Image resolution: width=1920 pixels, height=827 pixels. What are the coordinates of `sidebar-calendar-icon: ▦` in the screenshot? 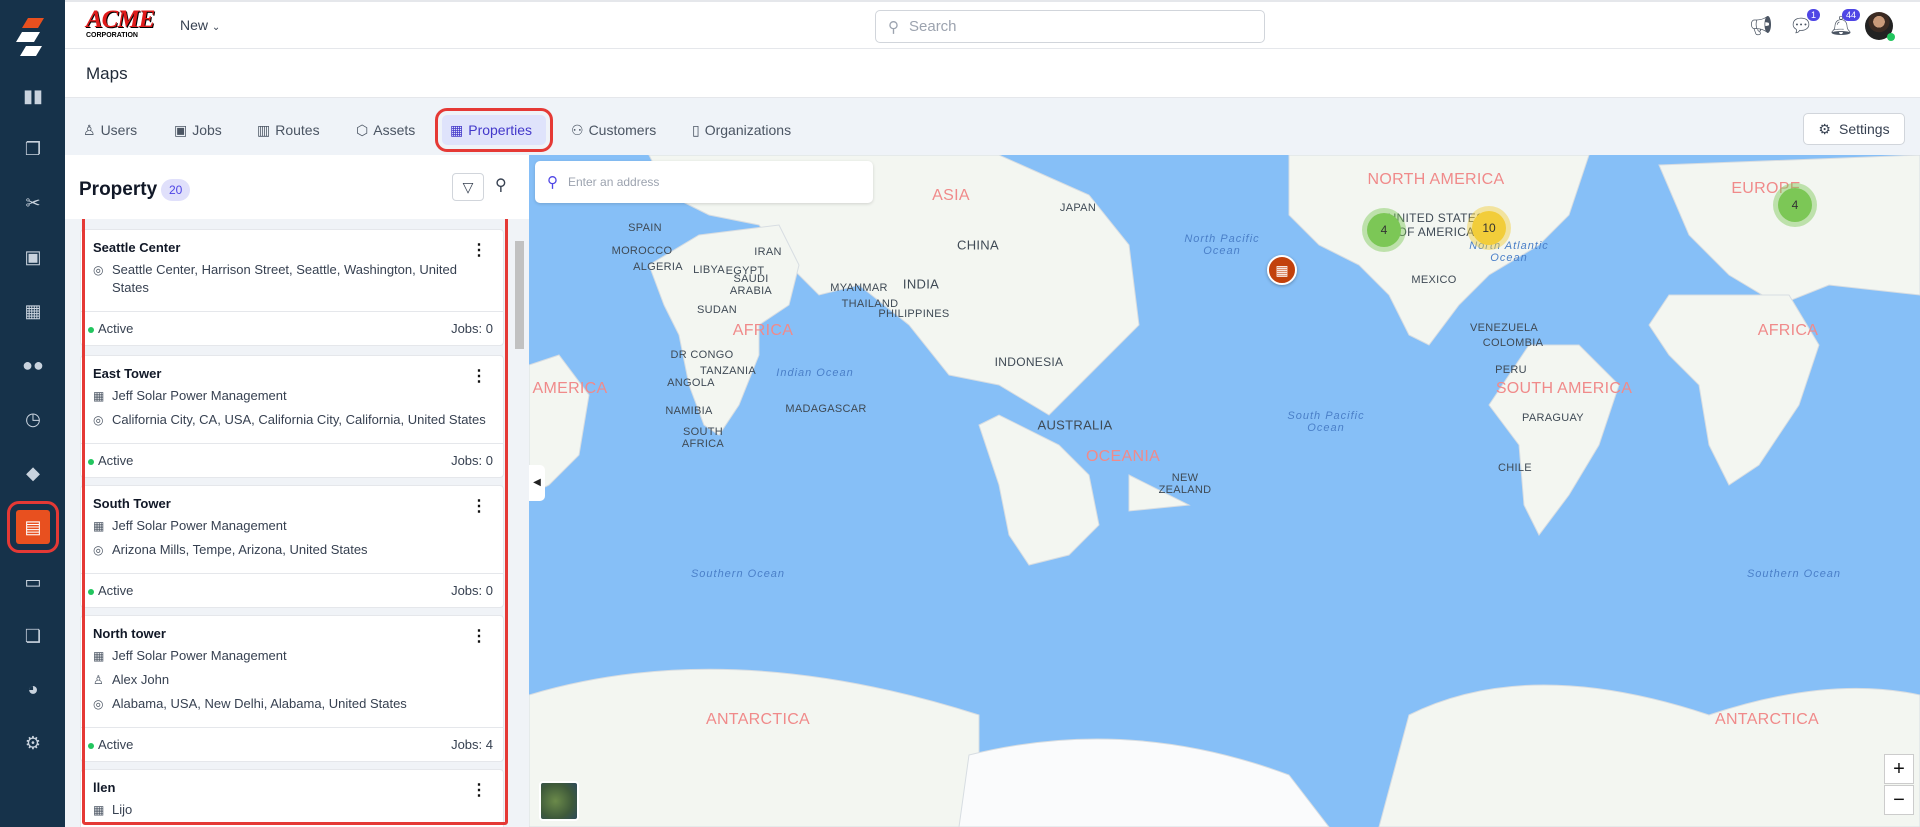 It's located at (33, 311).